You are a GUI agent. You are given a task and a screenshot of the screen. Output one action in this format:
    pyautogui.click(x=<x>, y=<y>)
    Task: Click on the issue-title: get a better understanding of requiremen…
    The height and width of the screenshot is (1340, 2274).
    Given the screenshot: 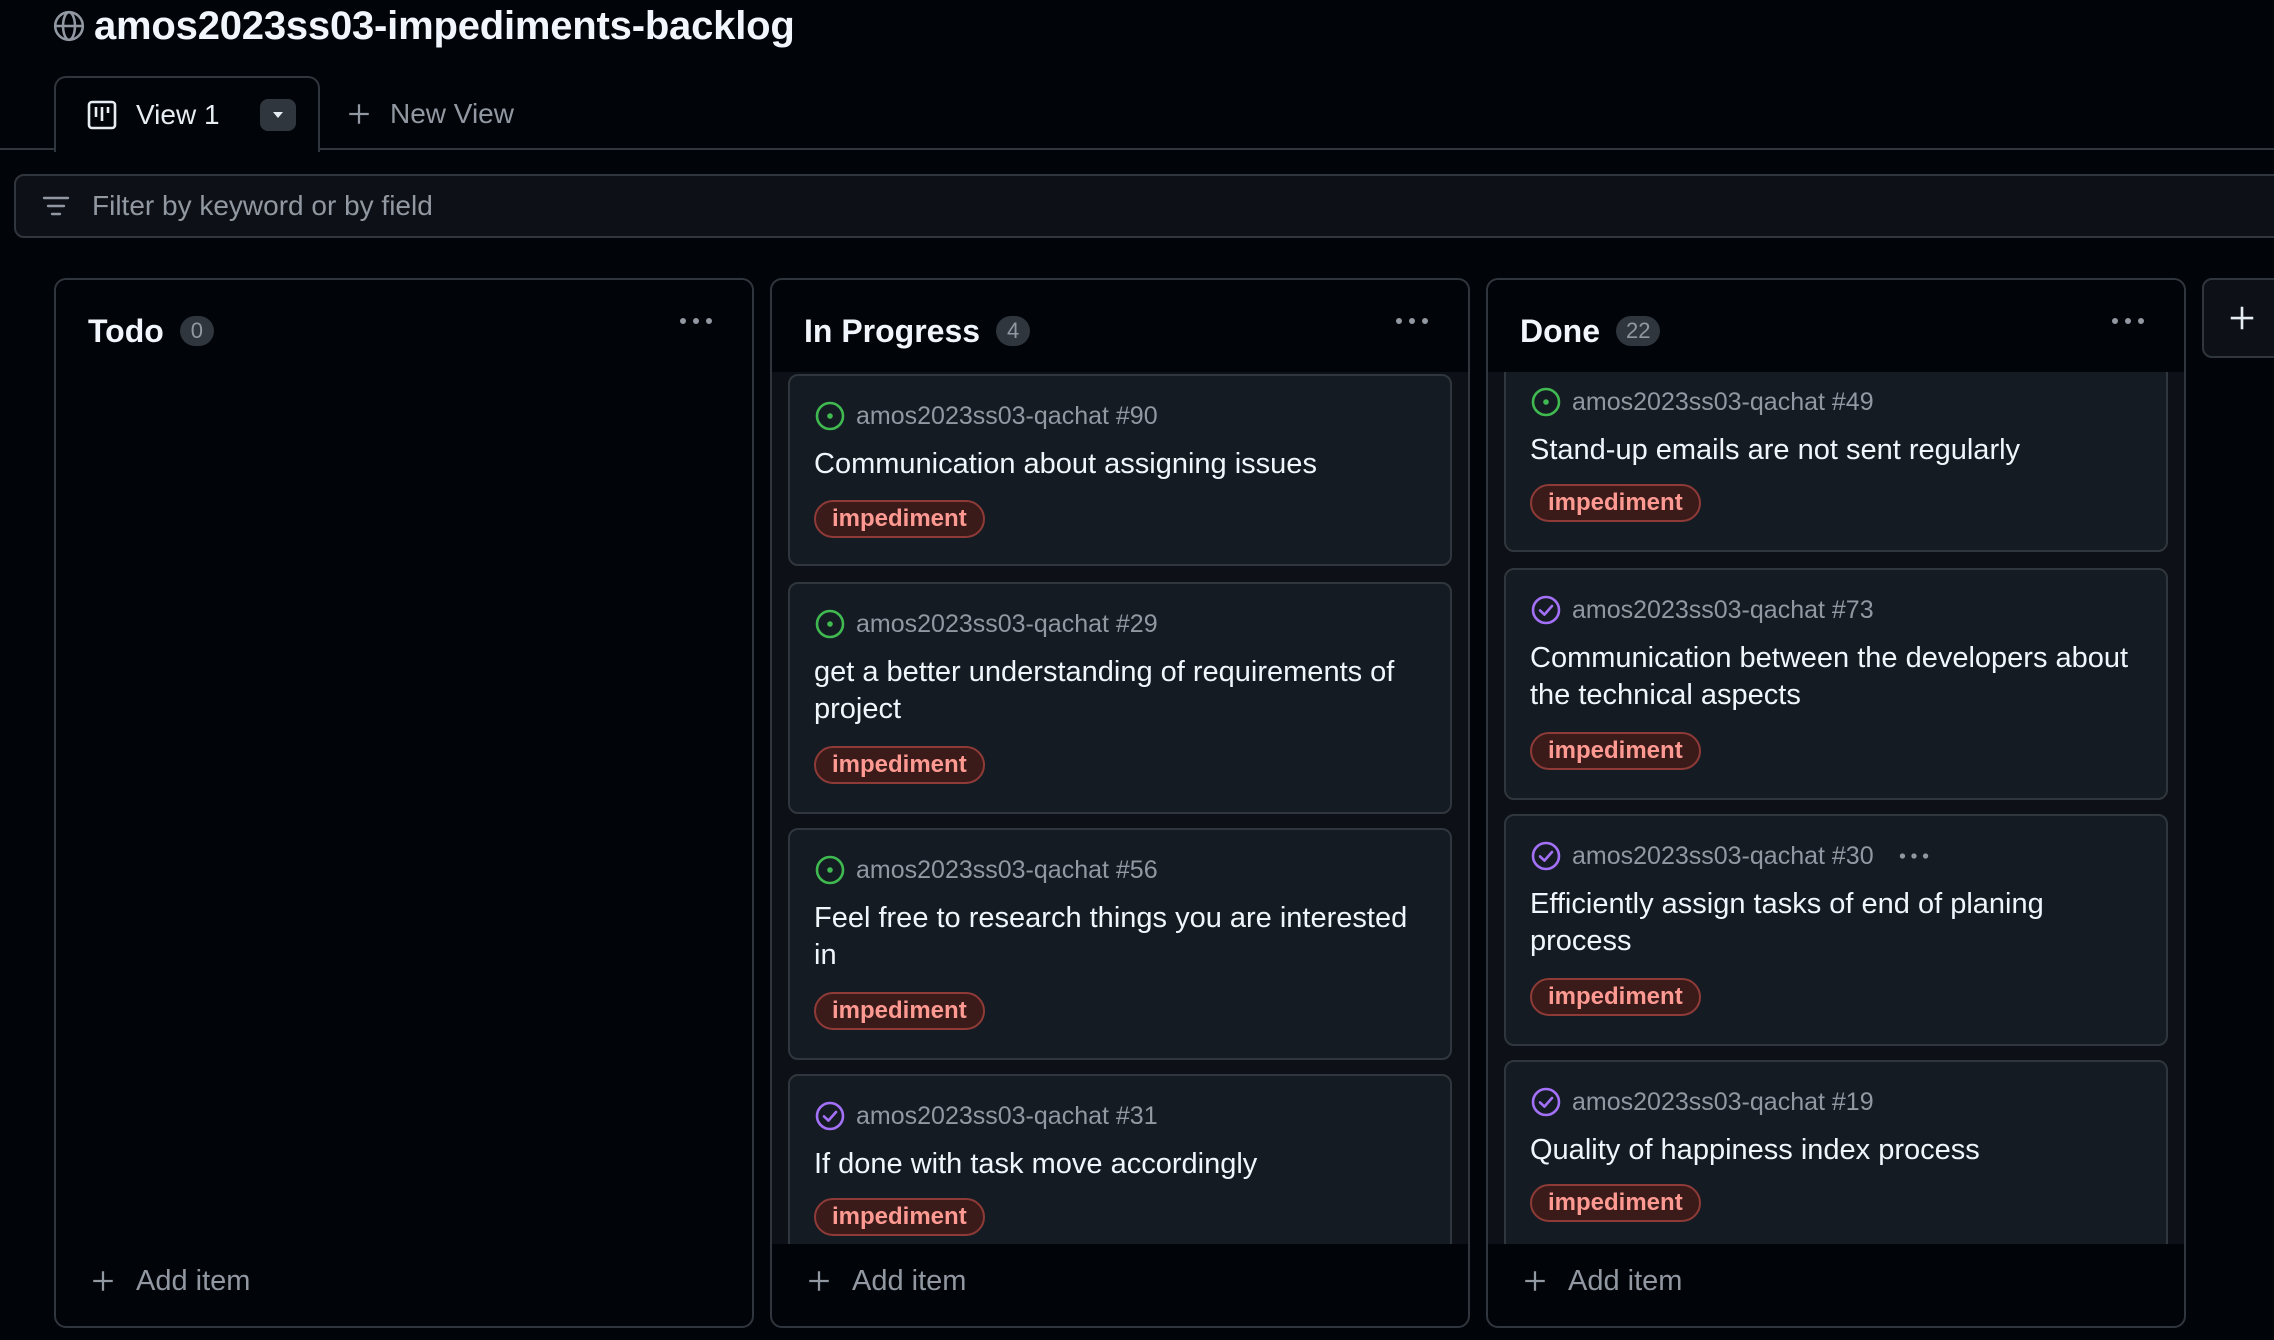 What is the action you would take?
    pyautogui.click(x=1119, y=691)
    